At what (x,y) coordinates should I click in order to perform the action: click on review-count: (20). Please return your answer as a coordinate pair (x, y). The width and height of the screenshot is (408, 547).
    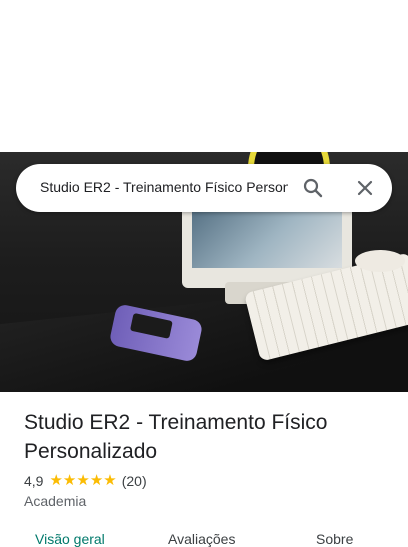
    Looking at the image, I should click on (134, 481).